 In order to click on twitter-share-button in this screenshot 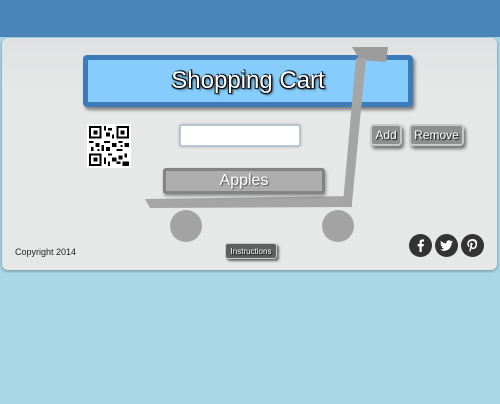, I will do `click(446, 245)`.